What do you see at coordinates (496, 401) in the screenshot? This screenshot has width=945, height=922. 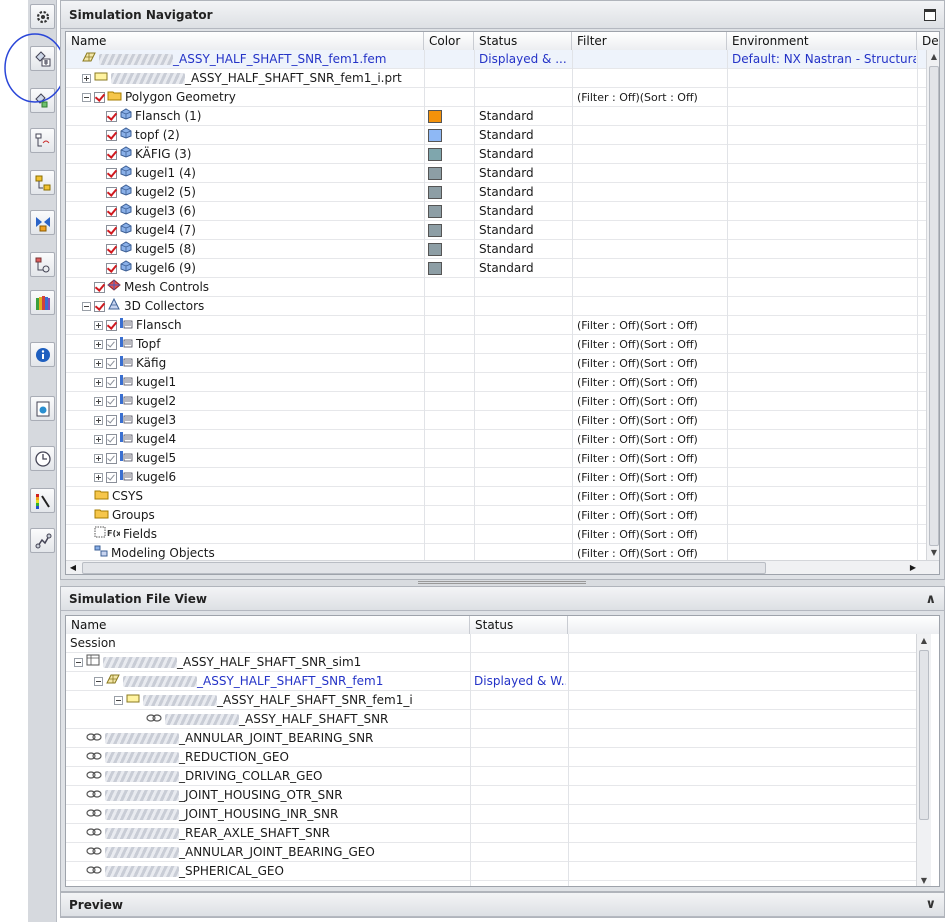 I see `navigator-row: kugel2 (Filter : Off)(Sort : Off)` at bounding box center [496, 401].